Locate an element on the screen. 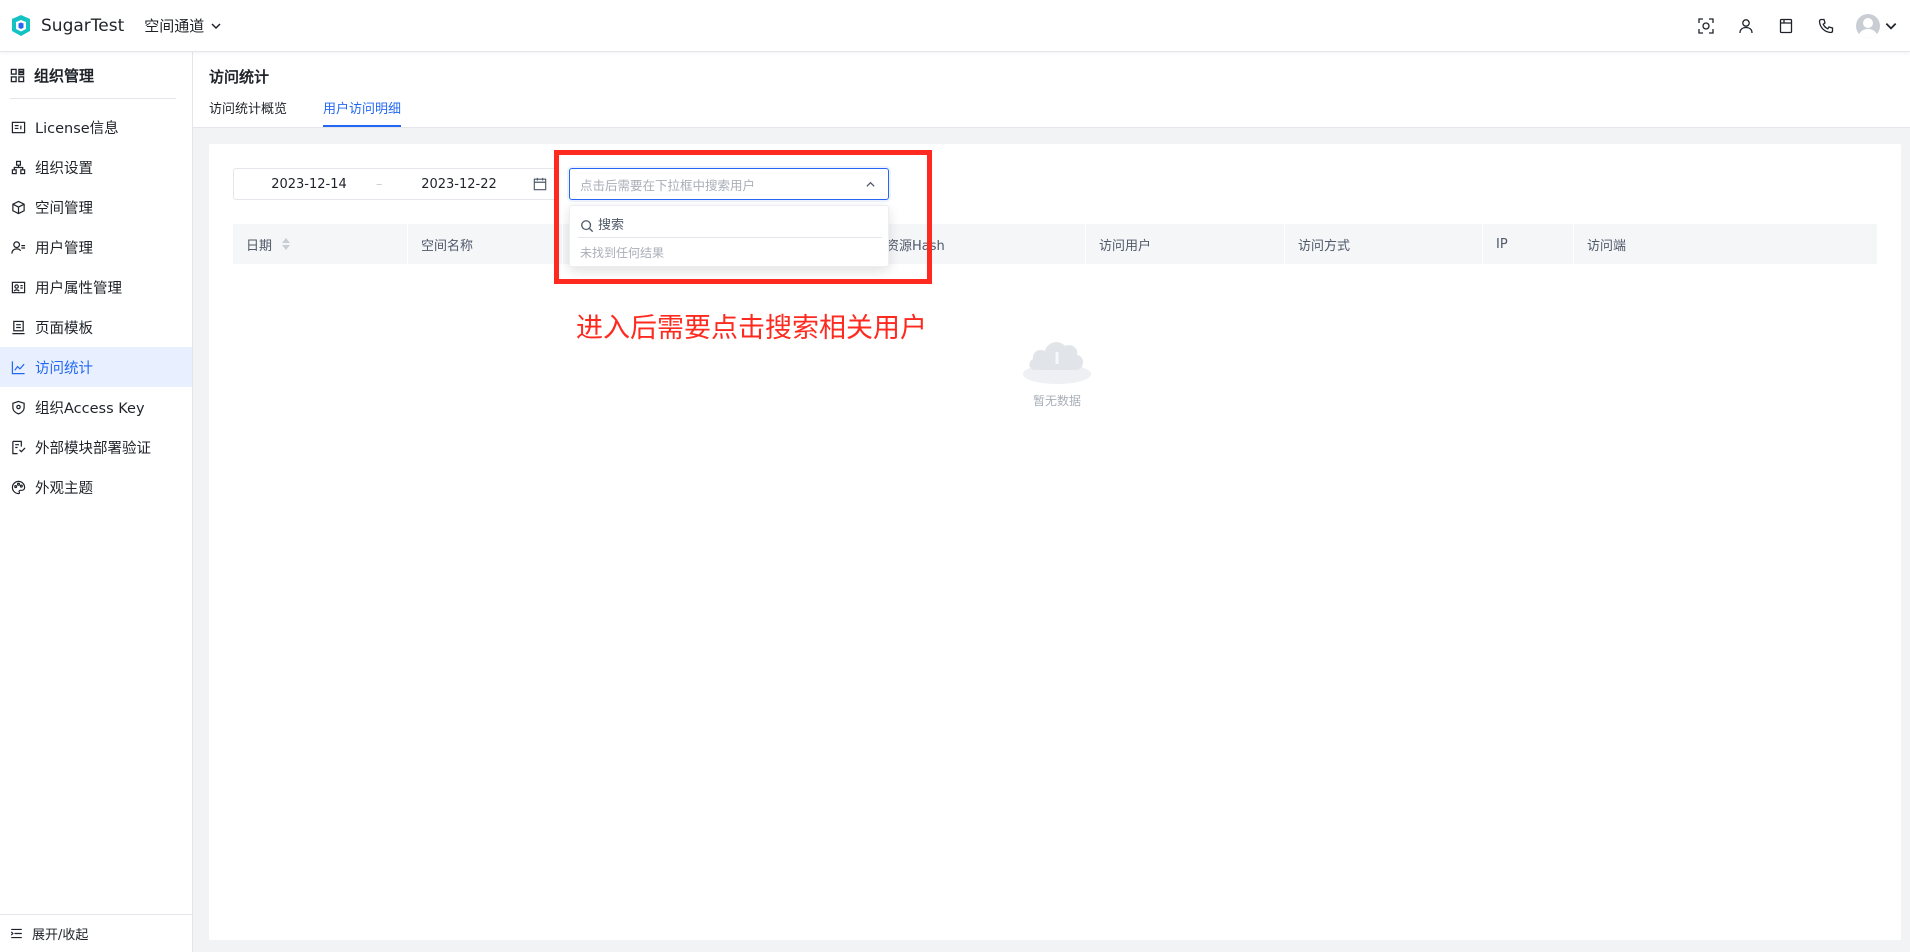 This screenshot has height=952, width=1910. col-label: 日期 is located at coordinates (259, 246).